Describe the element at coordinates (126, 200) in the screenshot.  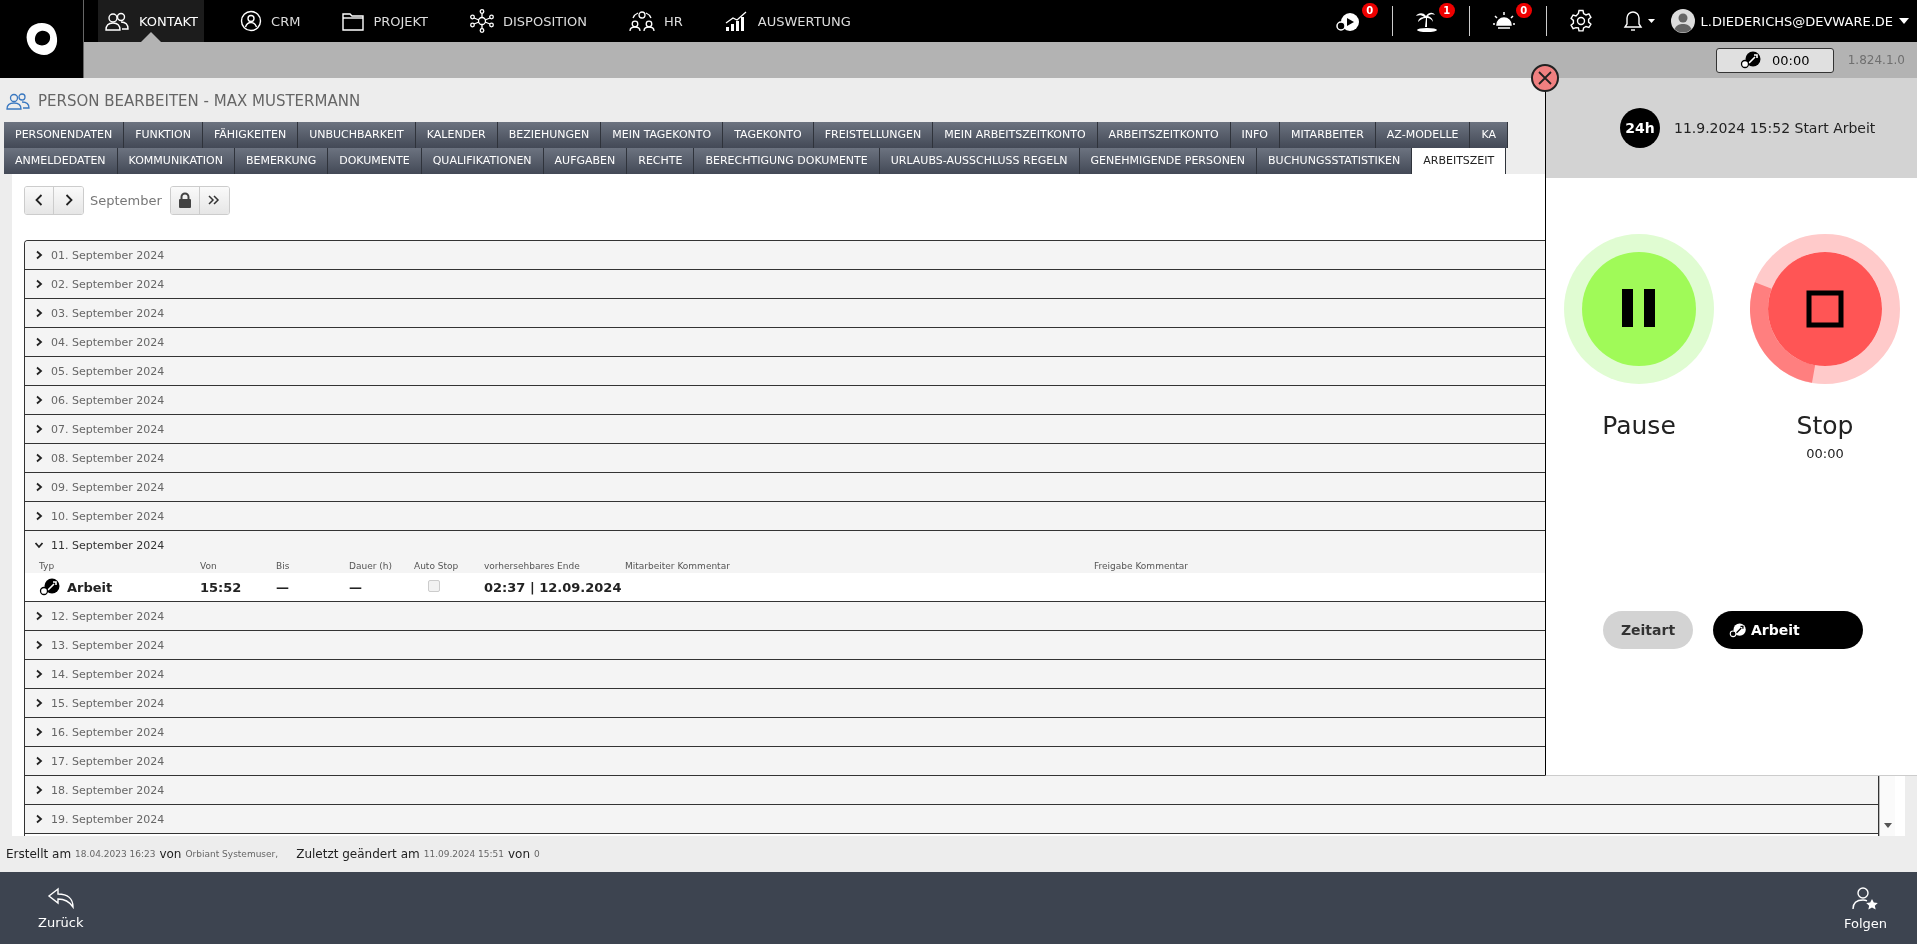
I see `month-label: September` at that location.